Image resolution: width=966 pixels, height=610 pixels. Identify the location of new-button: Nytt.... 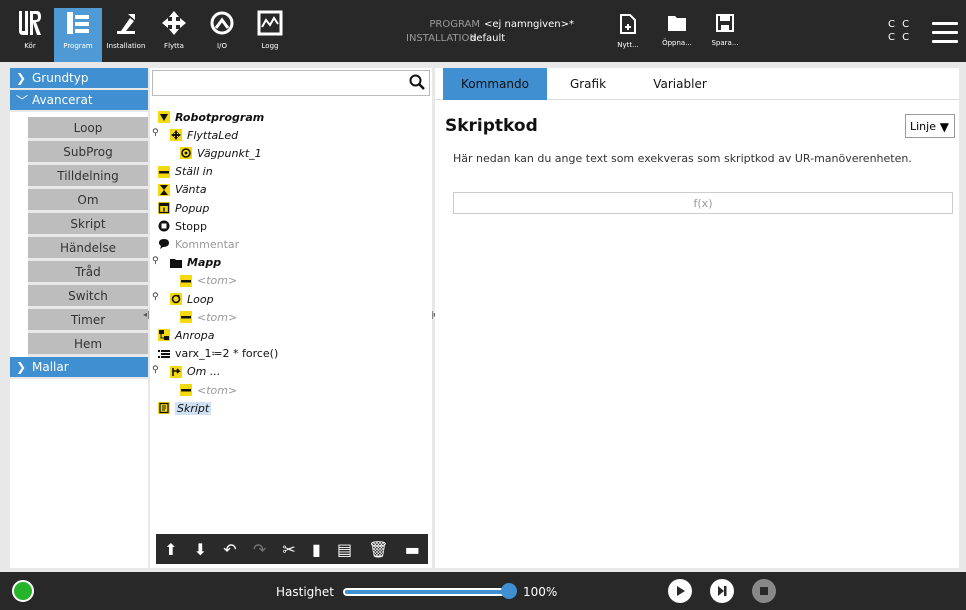
(628, 31).